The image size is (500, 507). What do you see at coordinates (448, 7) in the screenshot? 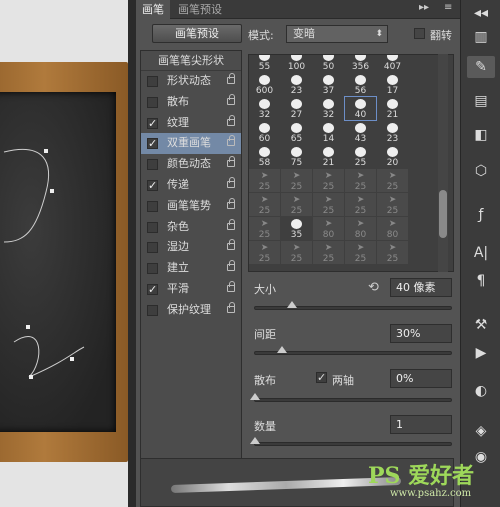
I see `panel-menu-icon: ≡` at bounding box center [448, 7].